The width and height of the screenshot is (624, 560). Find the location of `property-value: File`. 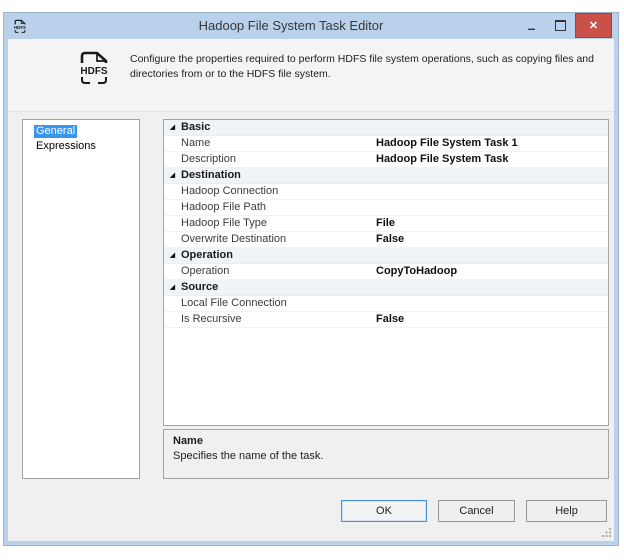

property-value: File is located at coordinates (492, 223).